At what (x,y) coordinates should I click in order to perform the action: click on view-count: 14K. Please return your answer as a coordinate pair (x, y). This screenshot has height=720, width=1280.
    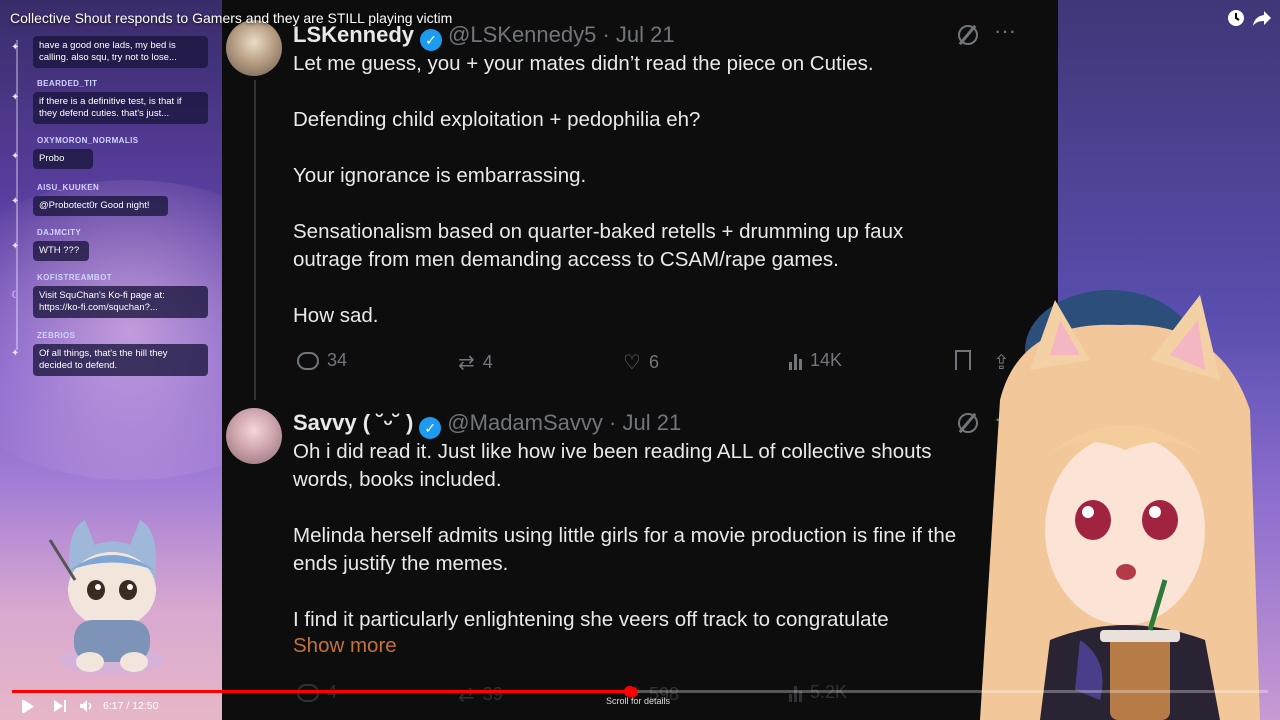
    Looking at the image, I should click on (826, 360).